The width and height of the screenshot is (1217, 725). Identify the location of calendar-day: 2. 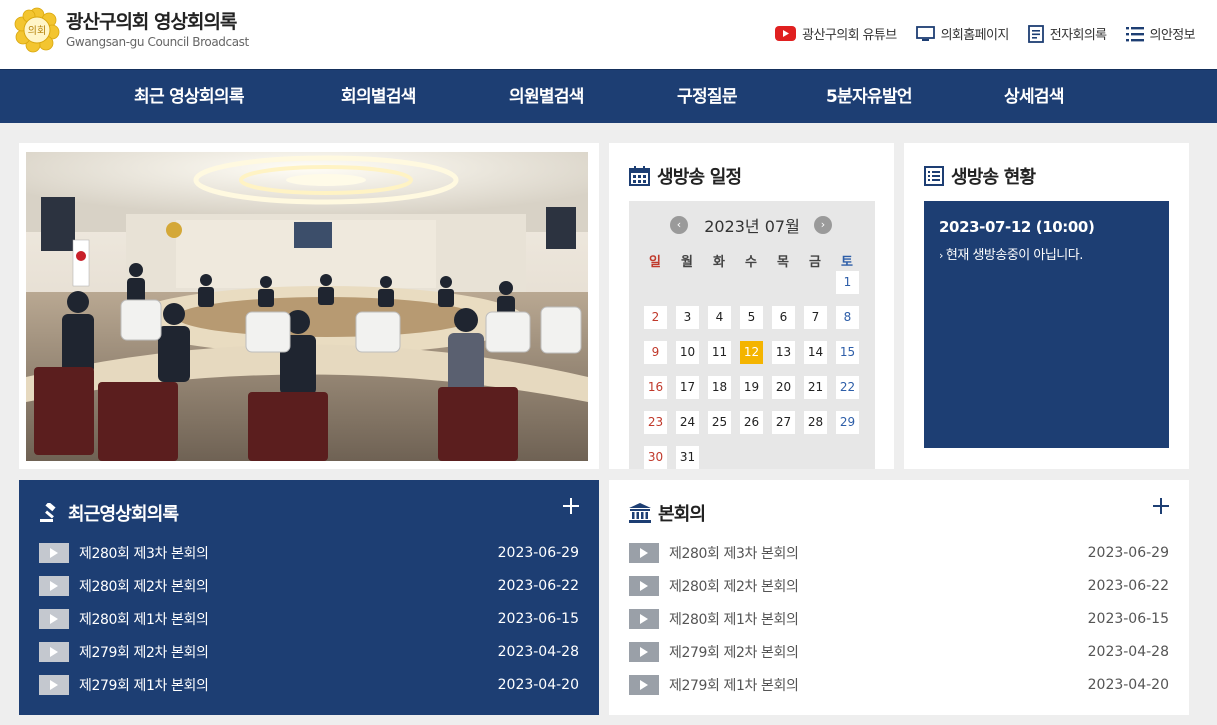
(655, 317).